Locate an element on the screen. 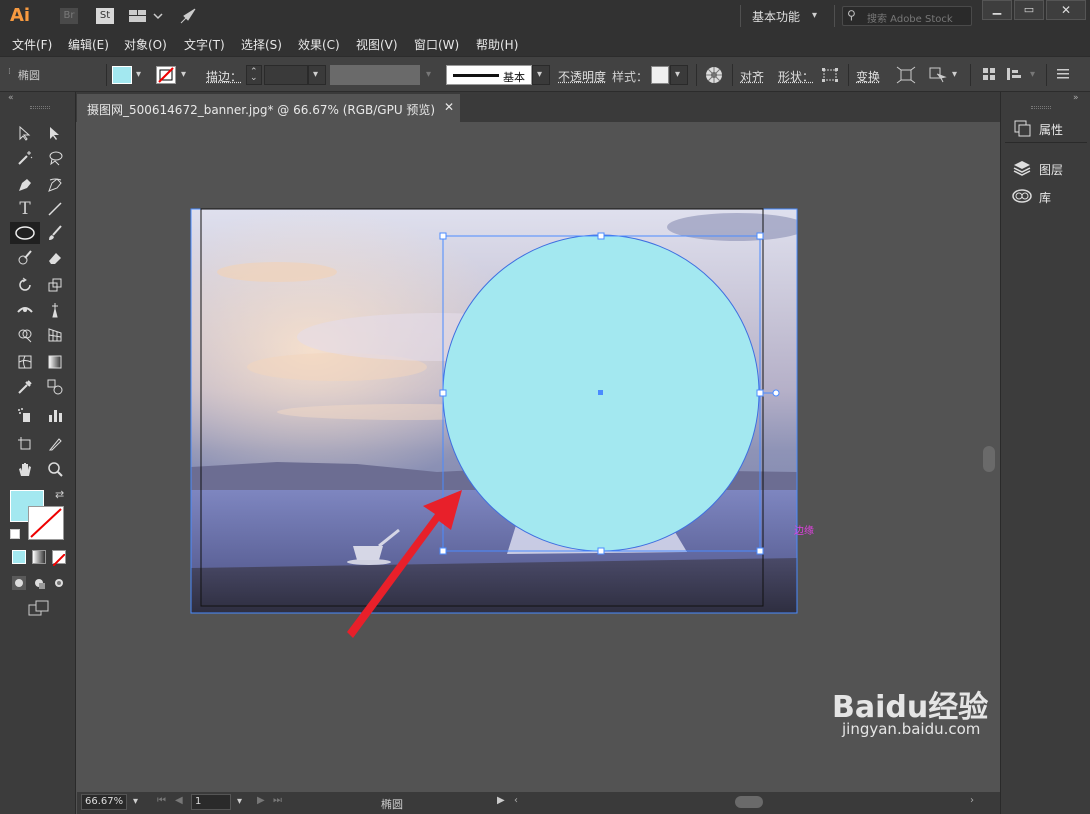  brush-dropdown-button: ▾ is located at coordinates (541, 75).